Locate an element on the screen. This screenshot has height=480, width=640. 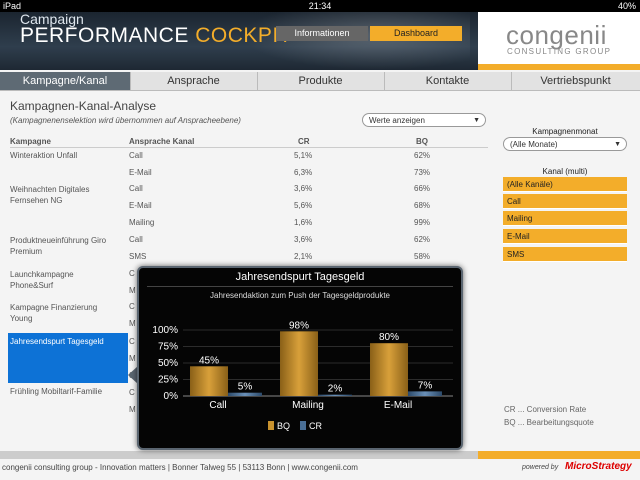
row-bq: 73% is located at coordinates (422, 172).